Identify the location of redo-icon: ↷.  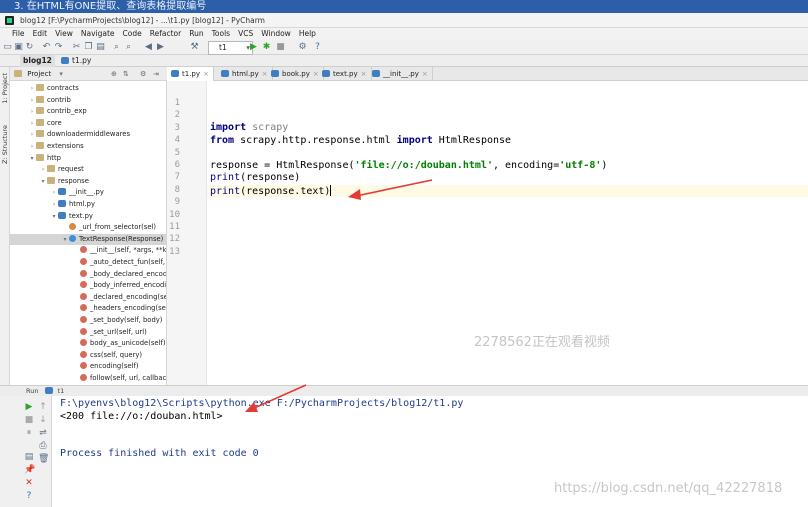
(58, 47).